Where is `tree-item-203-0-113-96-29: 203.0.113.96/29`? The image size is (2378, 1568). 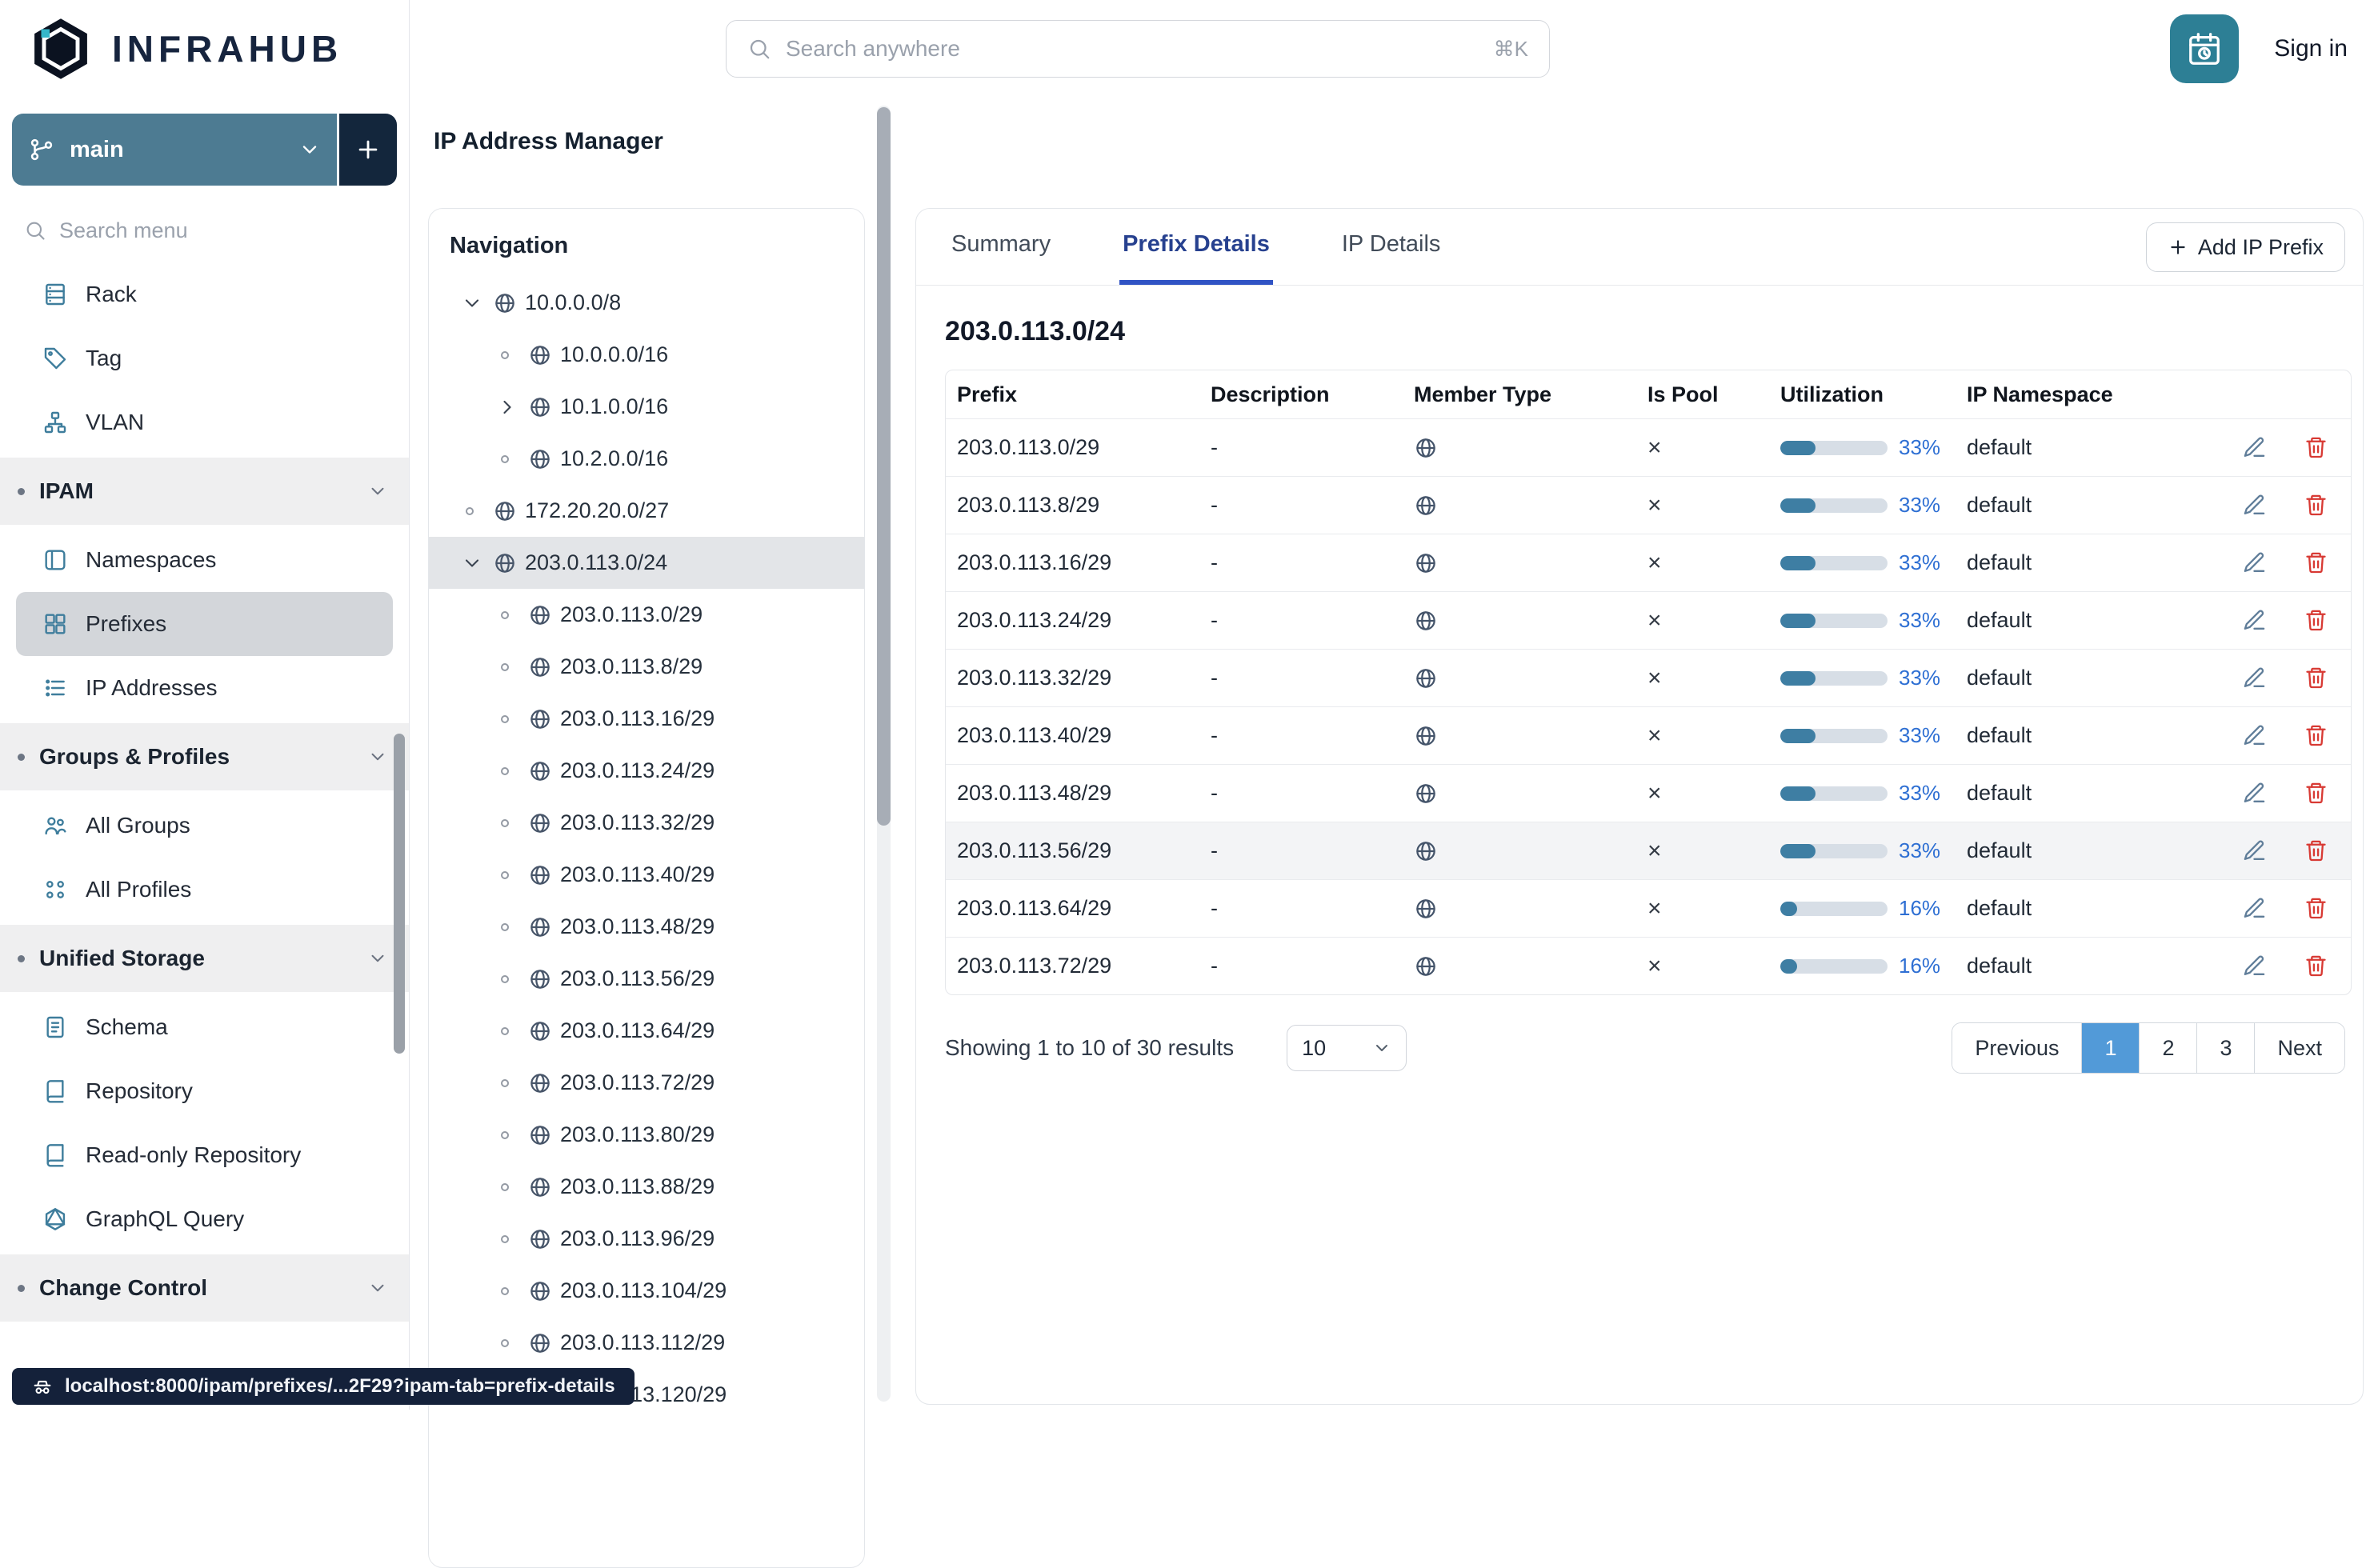
tree-item-203-0-113-96-29: 203.0.113.96/29 is located at coordinates (646, 1239).